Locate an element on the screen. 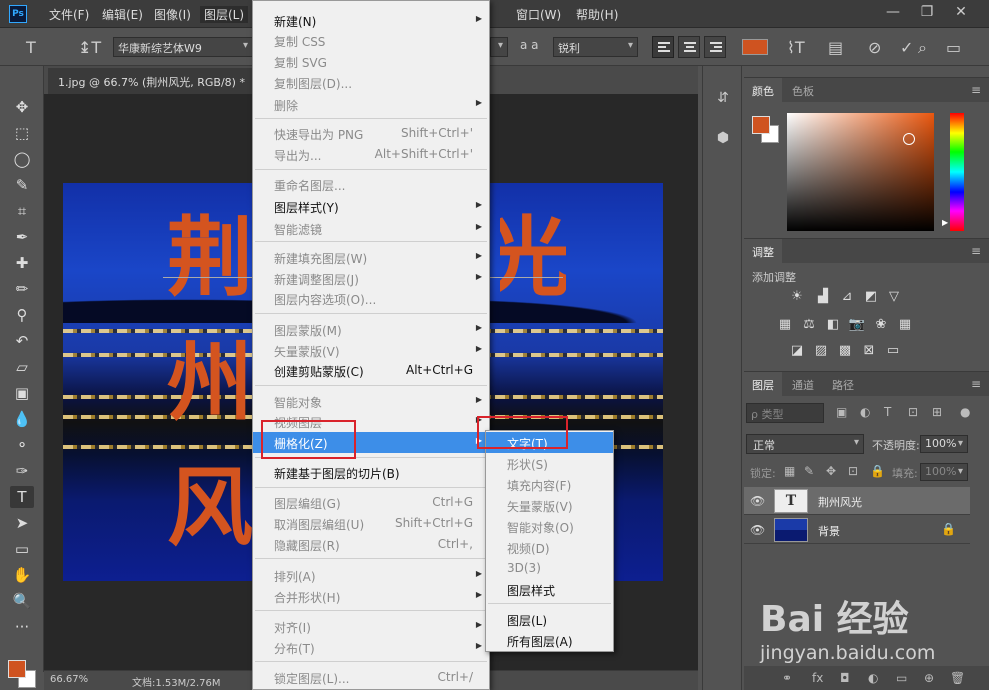  history-panel-icon: ⇵ is located at coordinates (723, 100).